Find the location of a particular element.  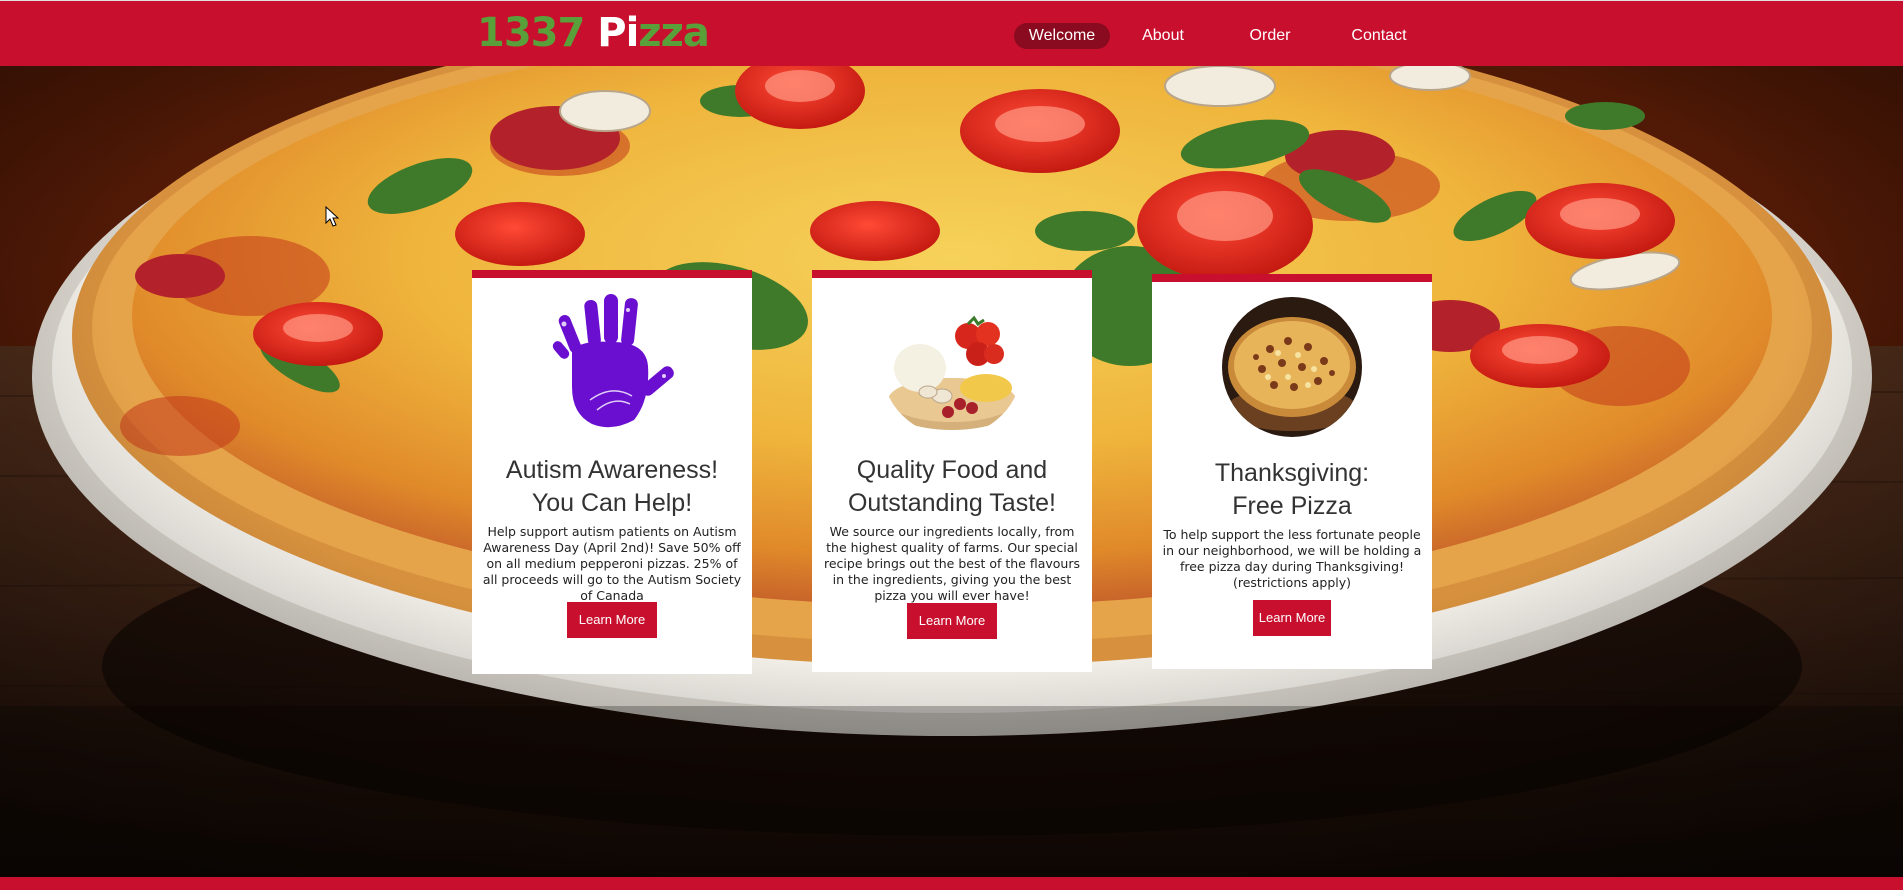

pizza-image is located at coordinates (1292, 367).